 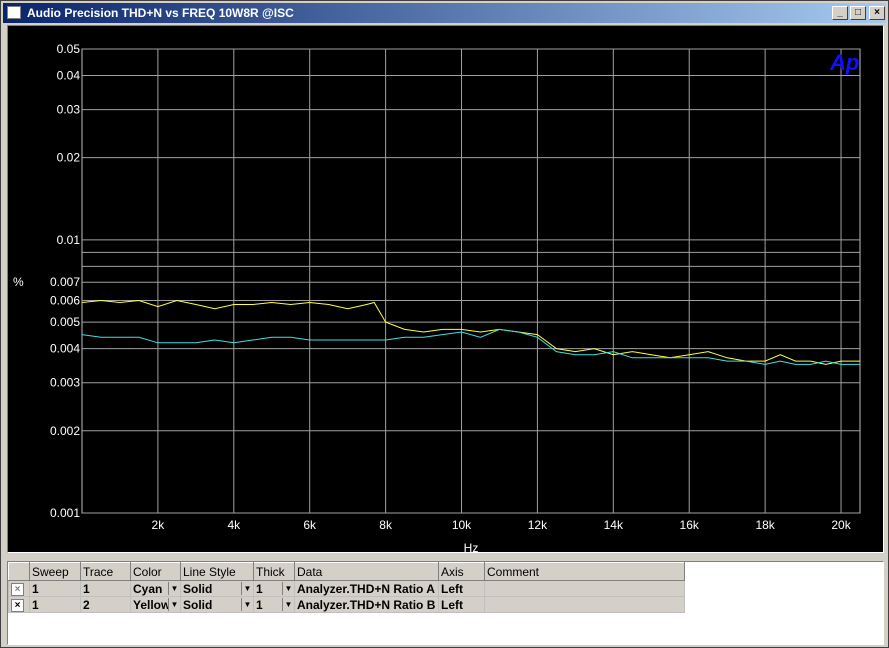 I want to click on color-value: Cyan, so click(x=148, y=588).